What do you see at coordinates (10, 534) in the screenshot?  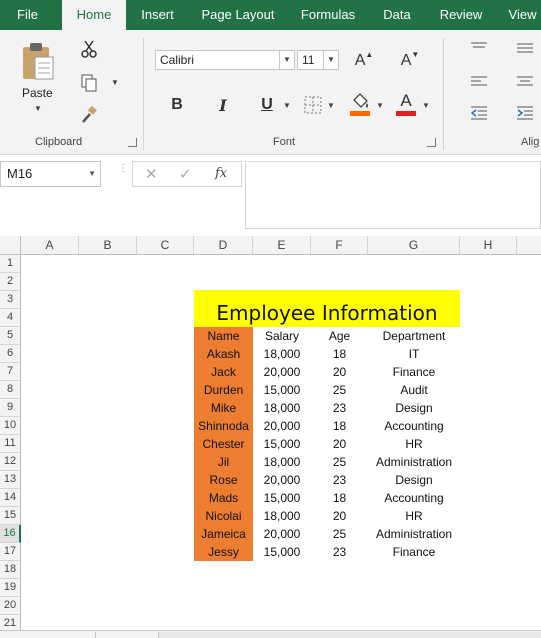 I see `row-header-16: 16` at bounding box center [10, 534].